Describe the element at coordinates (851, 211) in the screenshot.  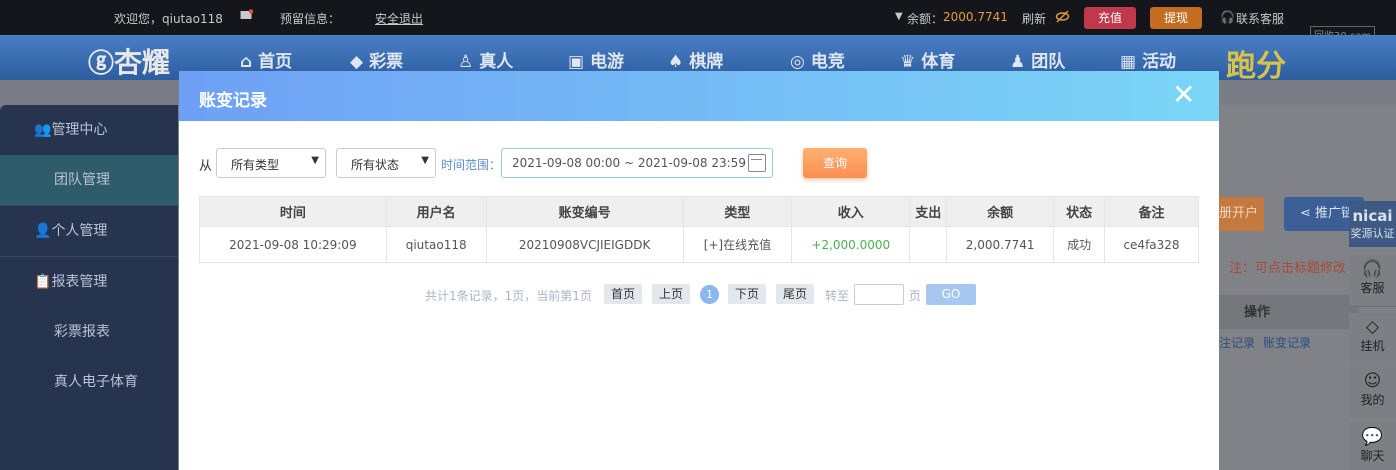
I see `col-income: 收入` at that location.